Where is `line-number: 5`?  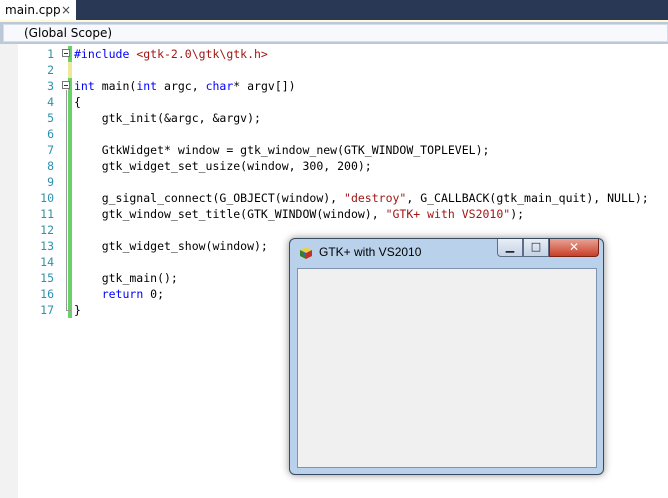 line-number: 5 is located at coordinates (50, 118).